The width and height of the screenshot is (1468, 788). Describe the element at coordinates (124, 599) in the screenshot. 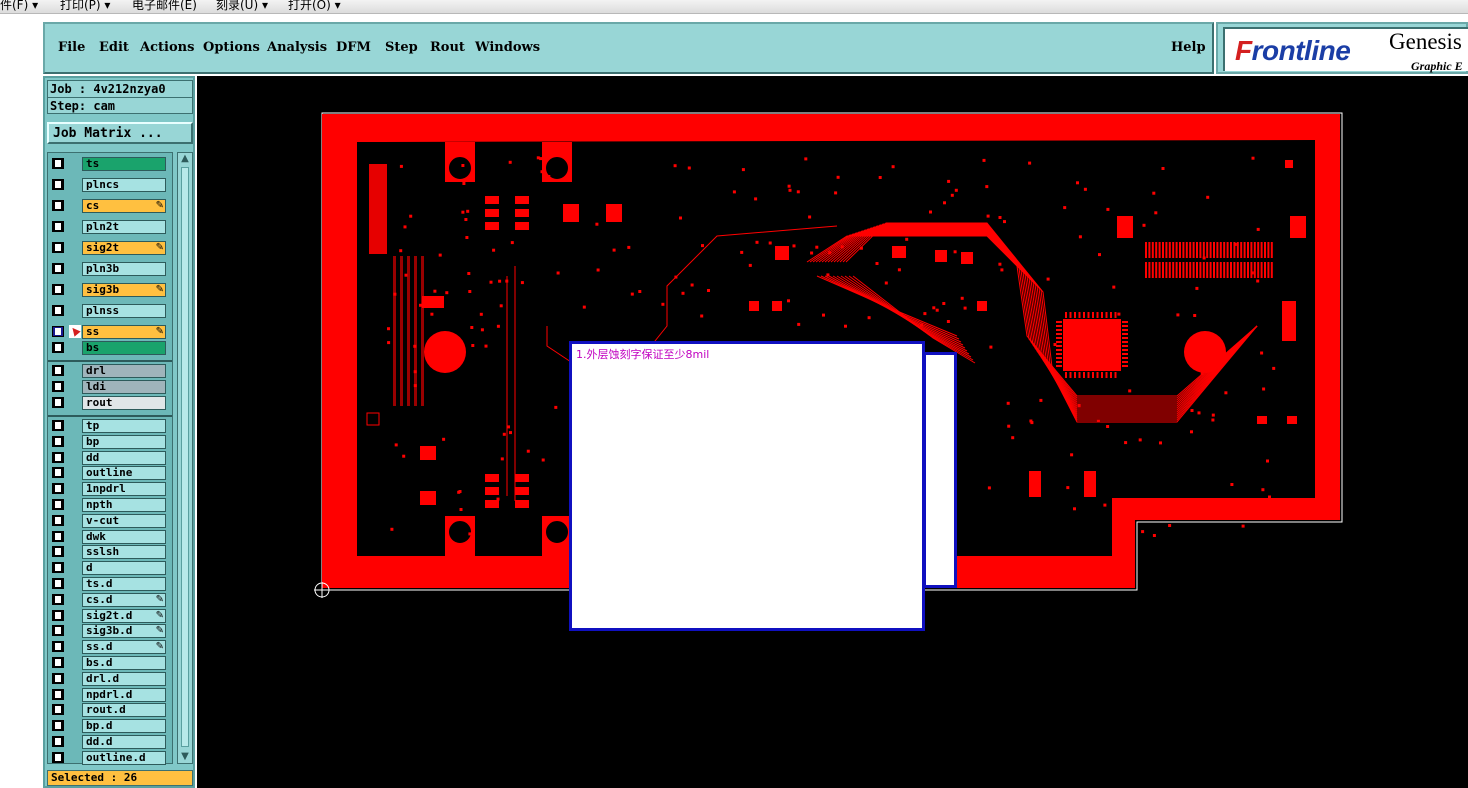

I see `layer-name: cs.d ✎` at that location.